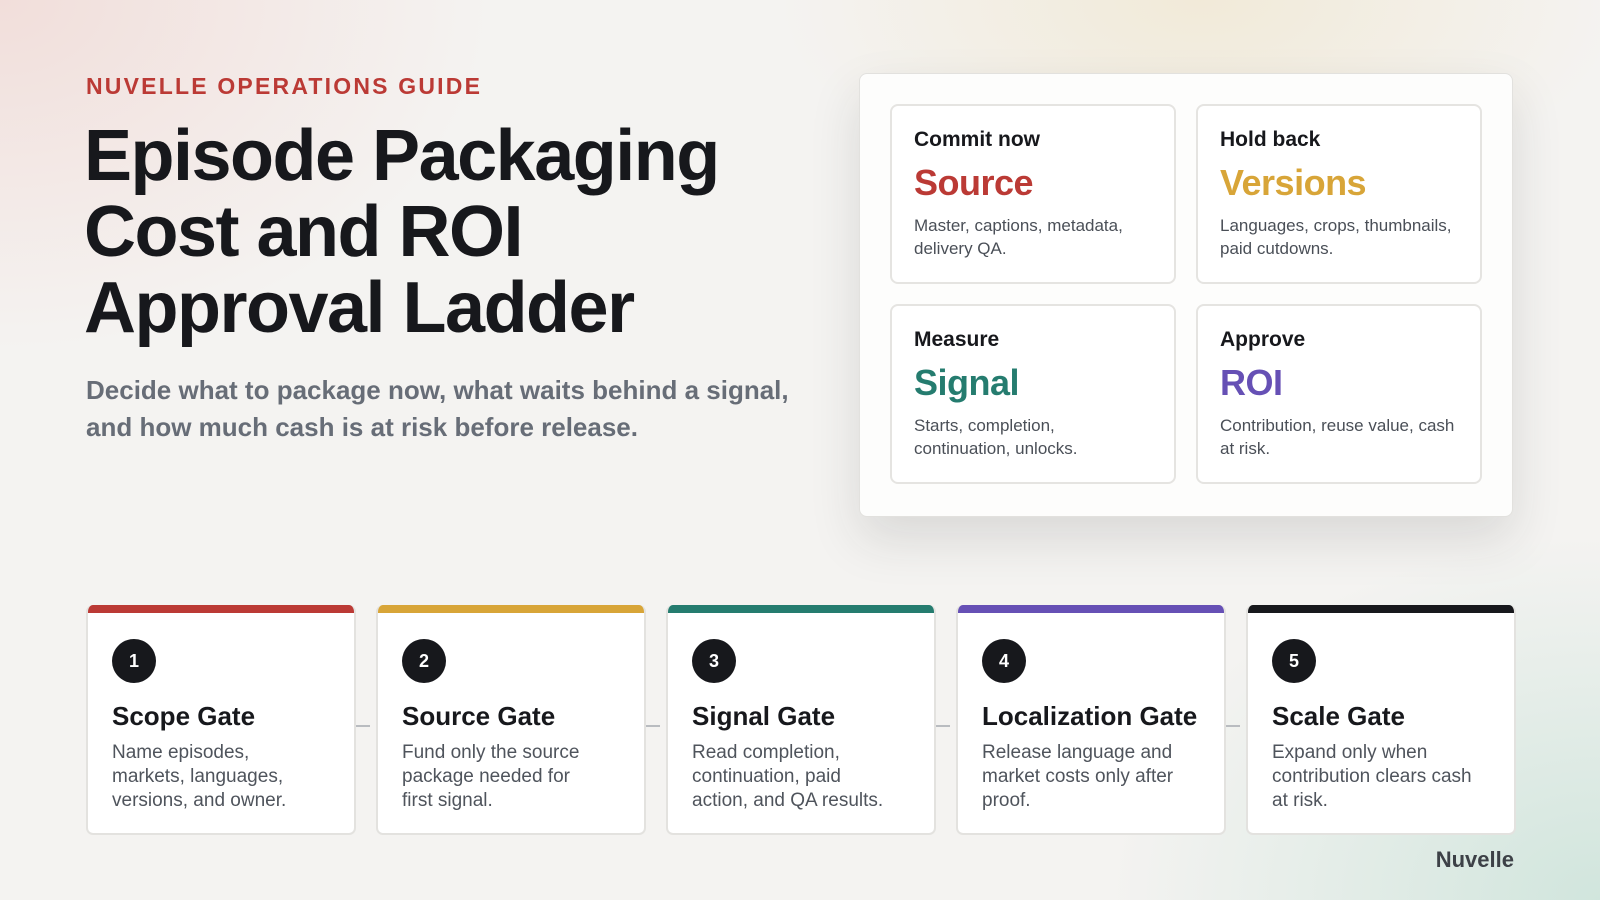  Describe the element at coordinates (1294, 661) in the screenshot. I see `step-number-badge: 5` at that location.